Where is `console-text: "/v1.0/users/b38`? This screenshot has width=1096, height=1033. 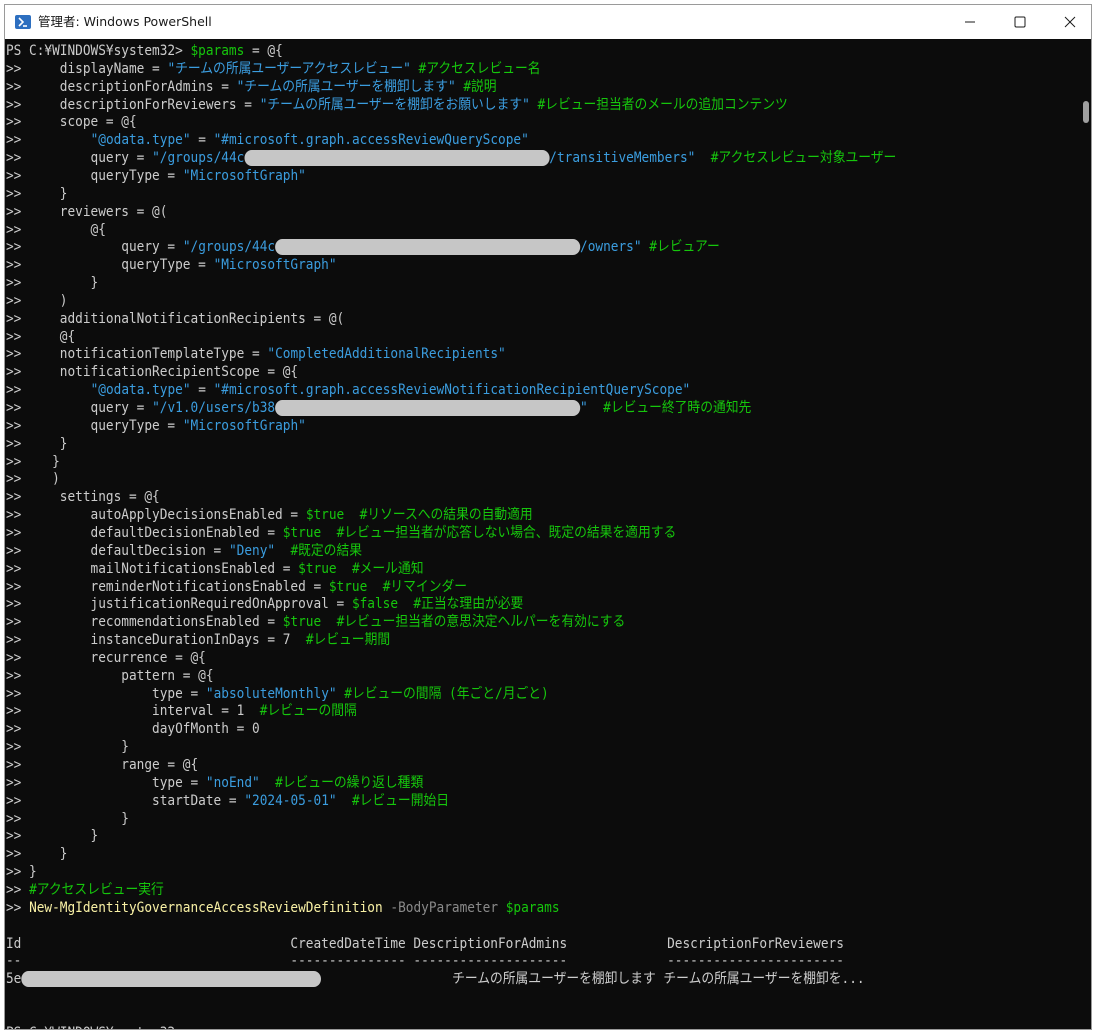 console-text: "/v1.0/users/b38 is located at coordinates (214, 408).